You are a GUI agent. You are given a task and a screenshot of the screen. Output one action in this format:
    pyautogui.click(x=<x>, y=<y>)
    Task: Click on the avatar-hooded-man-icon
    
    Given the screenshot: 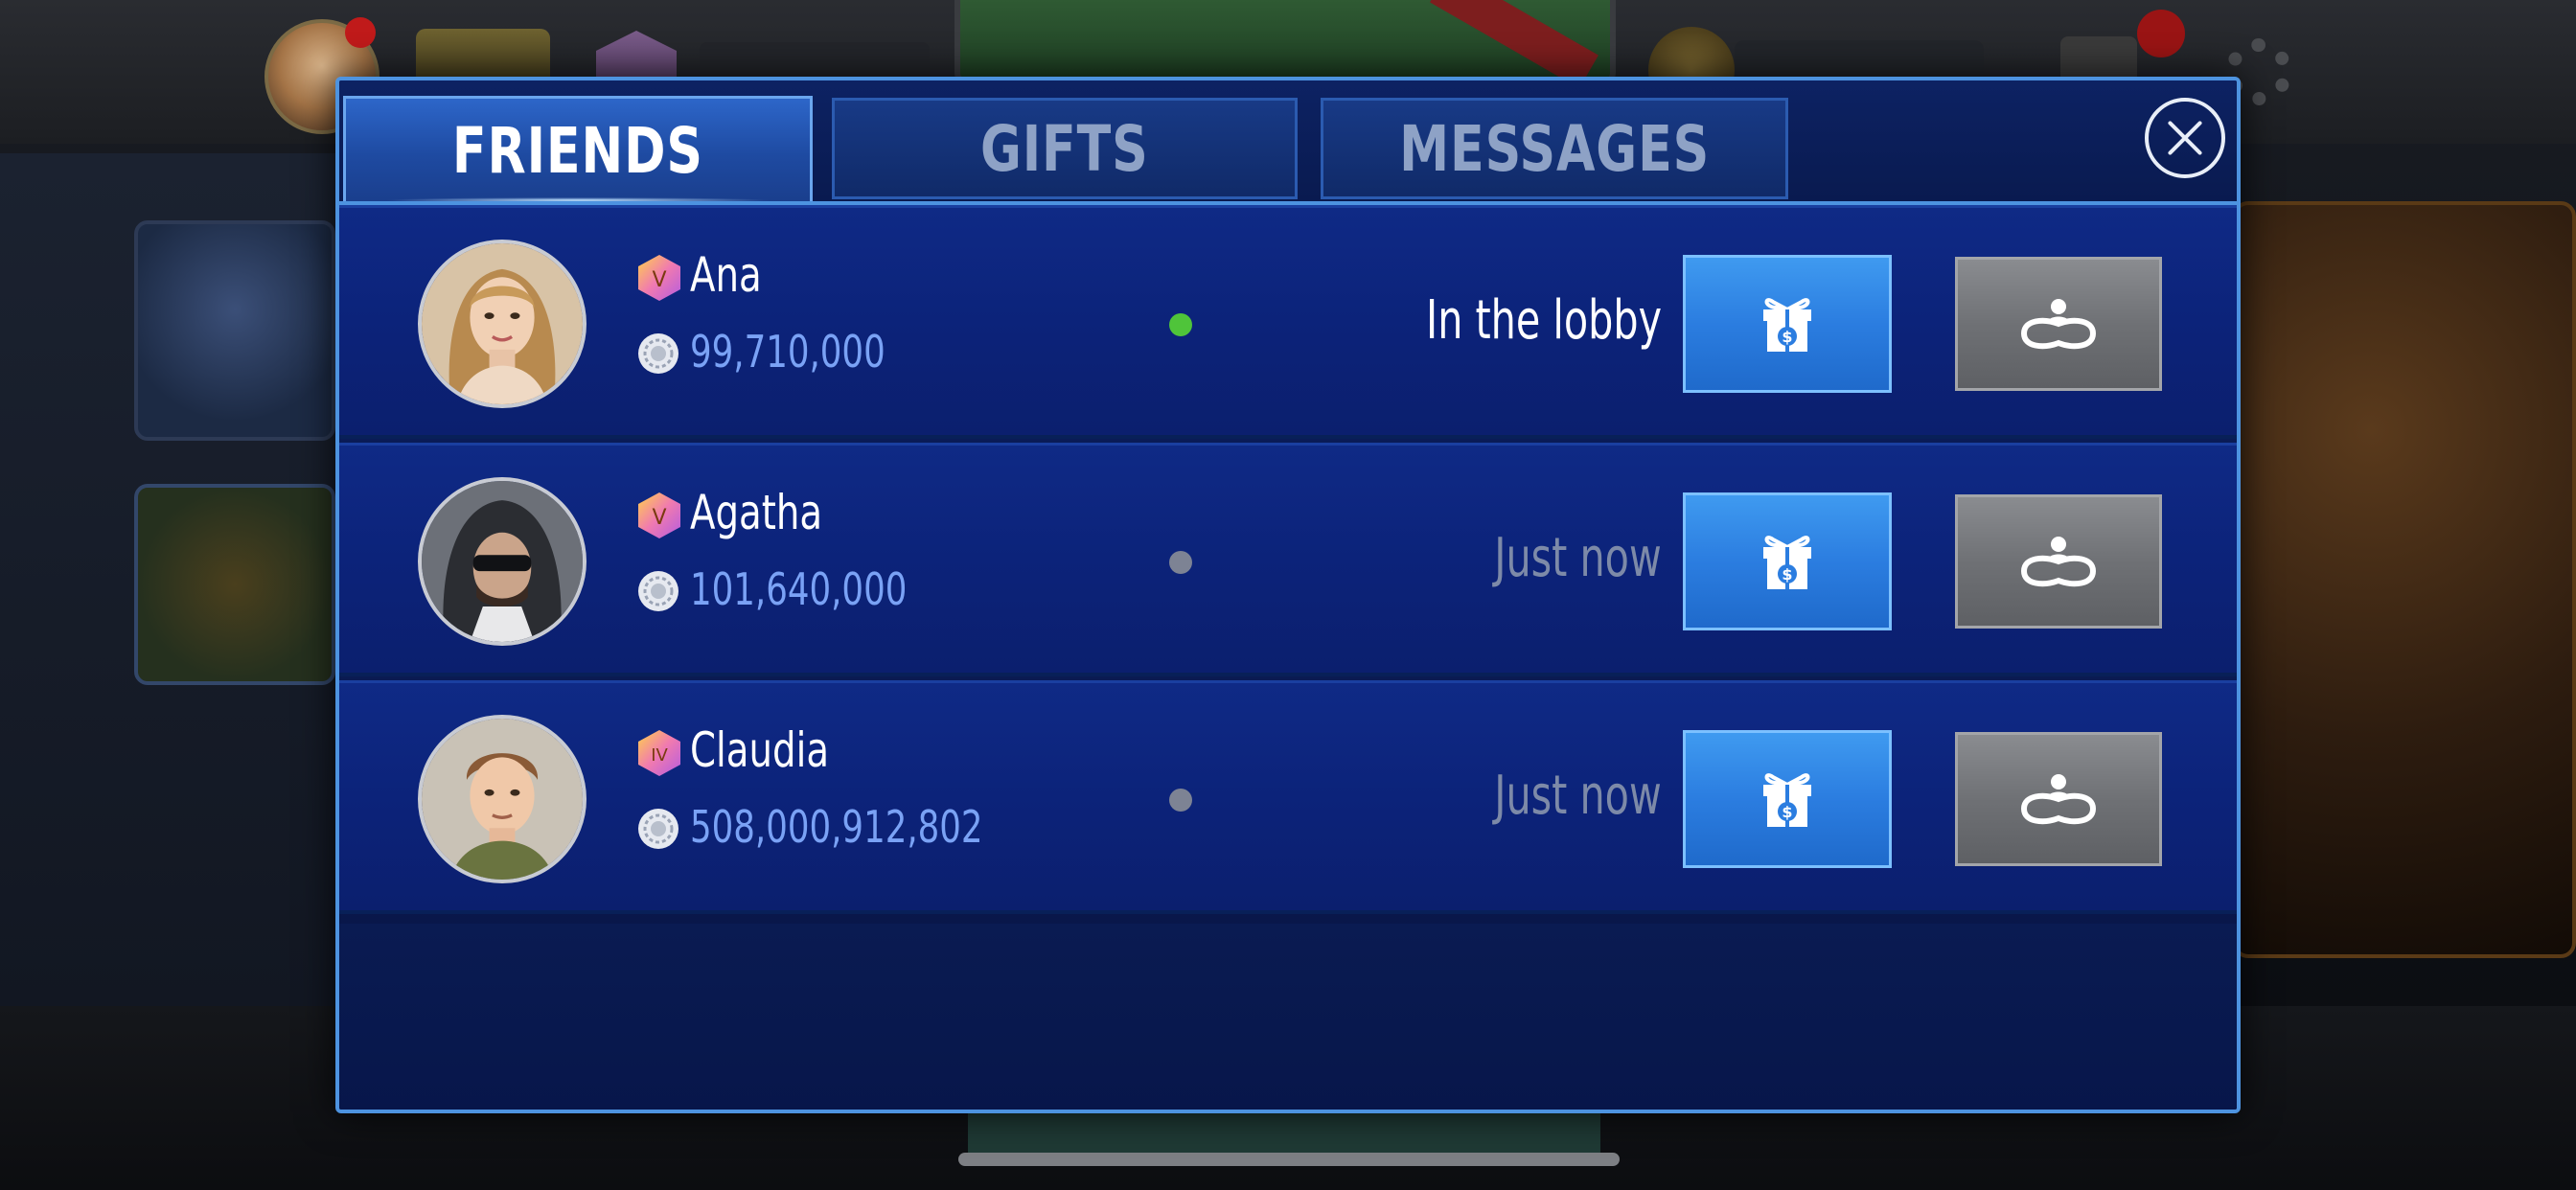 What is the action you would take?
    pyautogui.click(x=502, y=561)
    